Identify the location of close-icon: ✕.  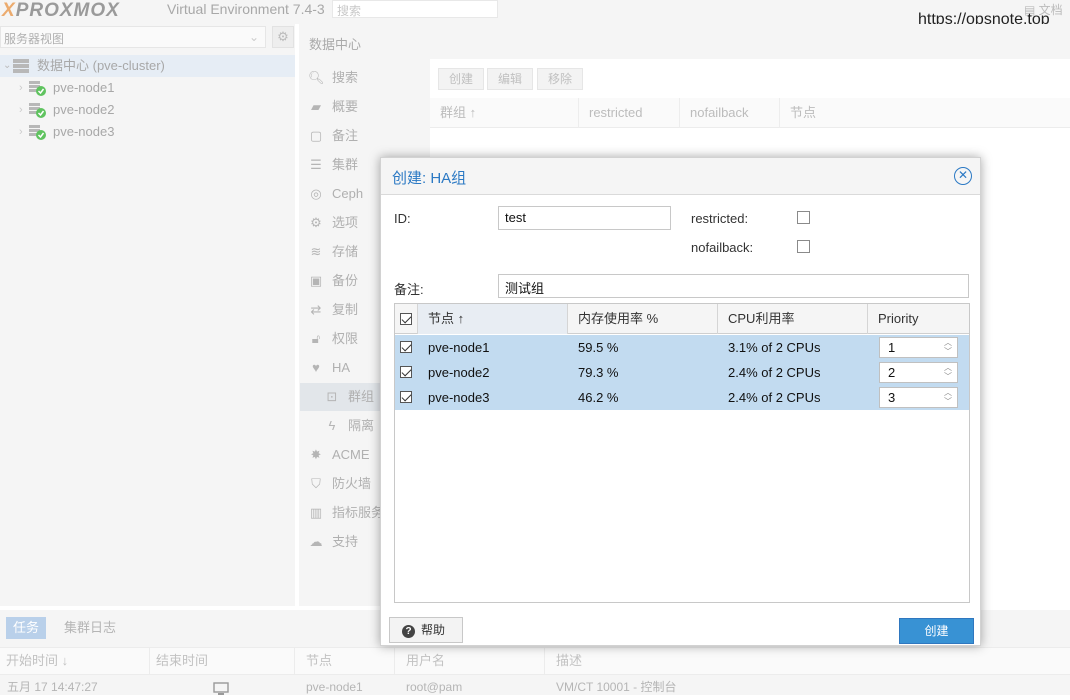
(963, 176).